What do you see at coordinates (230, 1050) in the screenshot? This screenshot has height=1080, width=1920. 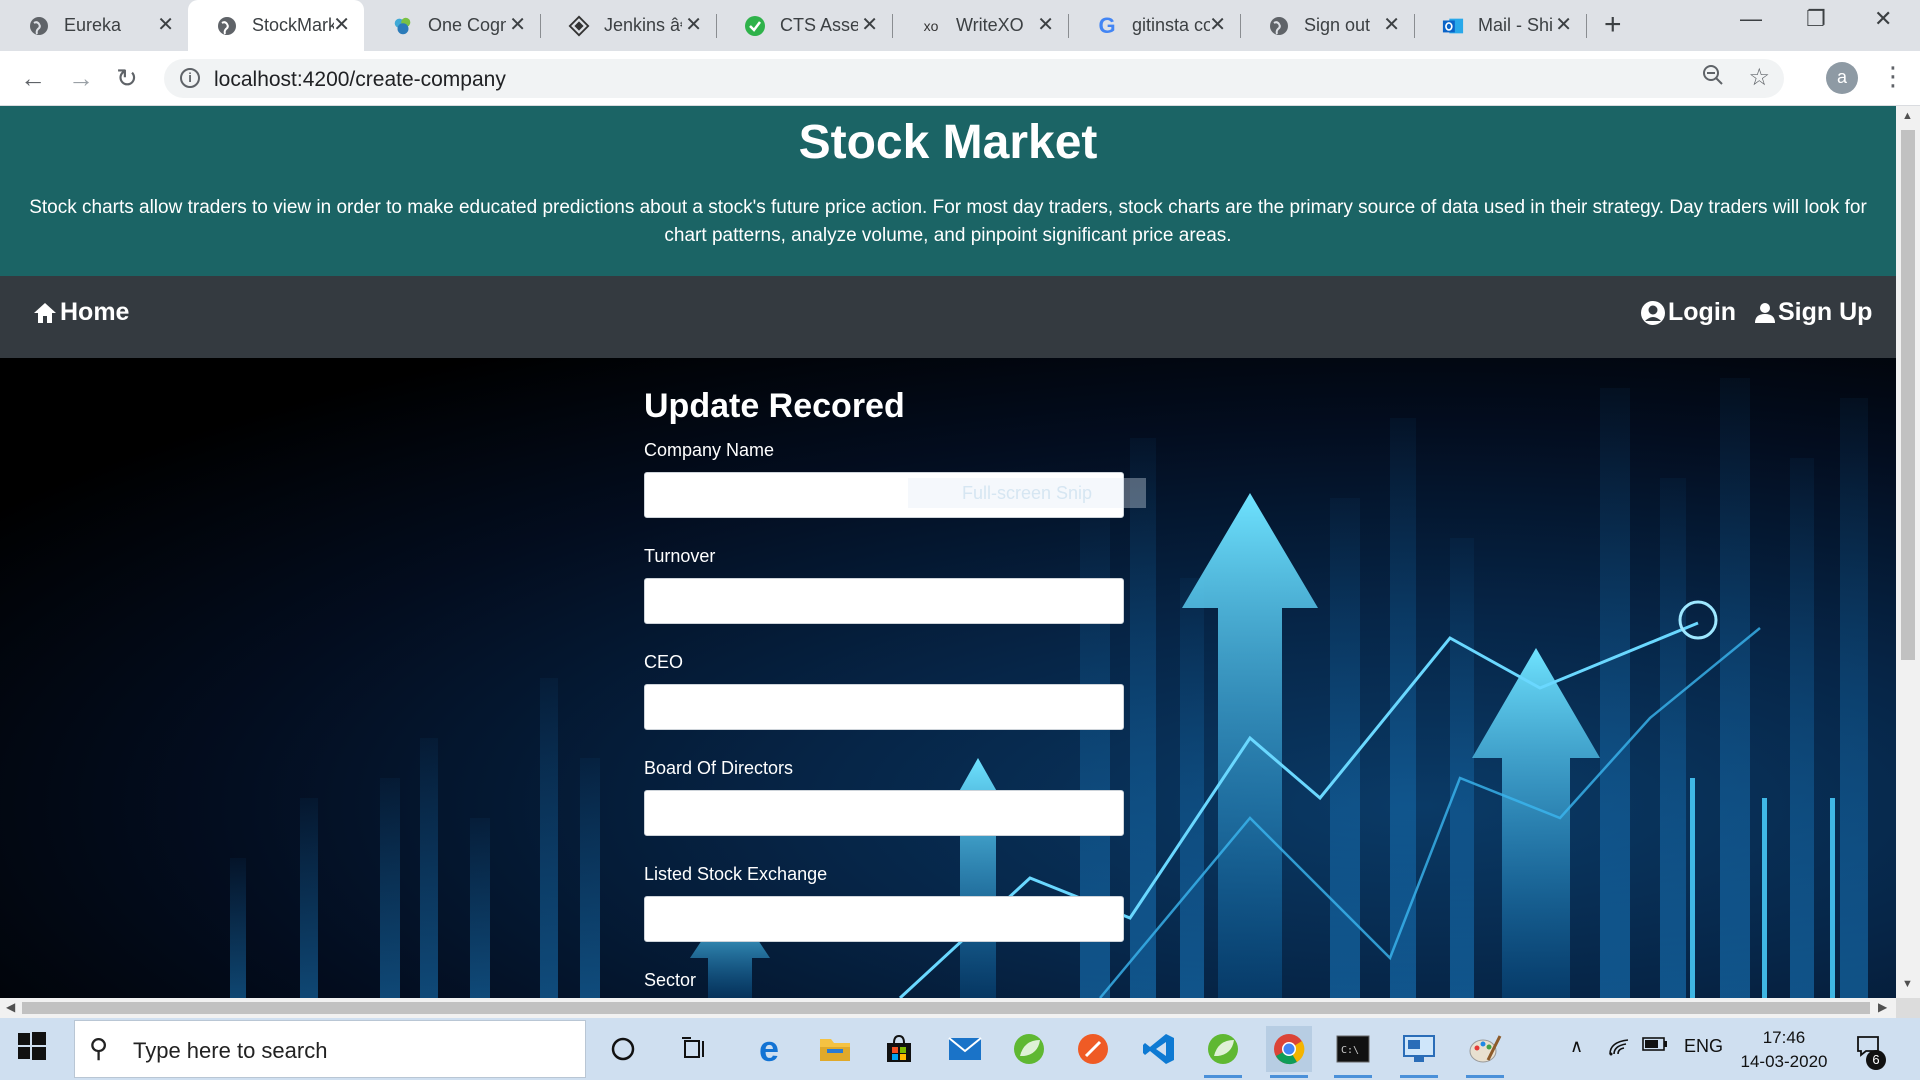 I see `search-placeholder: Type here to search` at bounding box center [230, 1050].